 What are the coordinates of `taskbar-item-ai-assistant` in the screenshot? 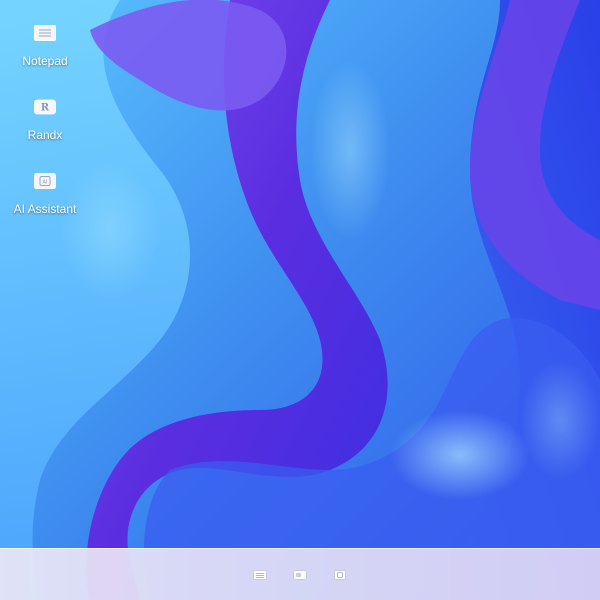 It's located at (340, 575).